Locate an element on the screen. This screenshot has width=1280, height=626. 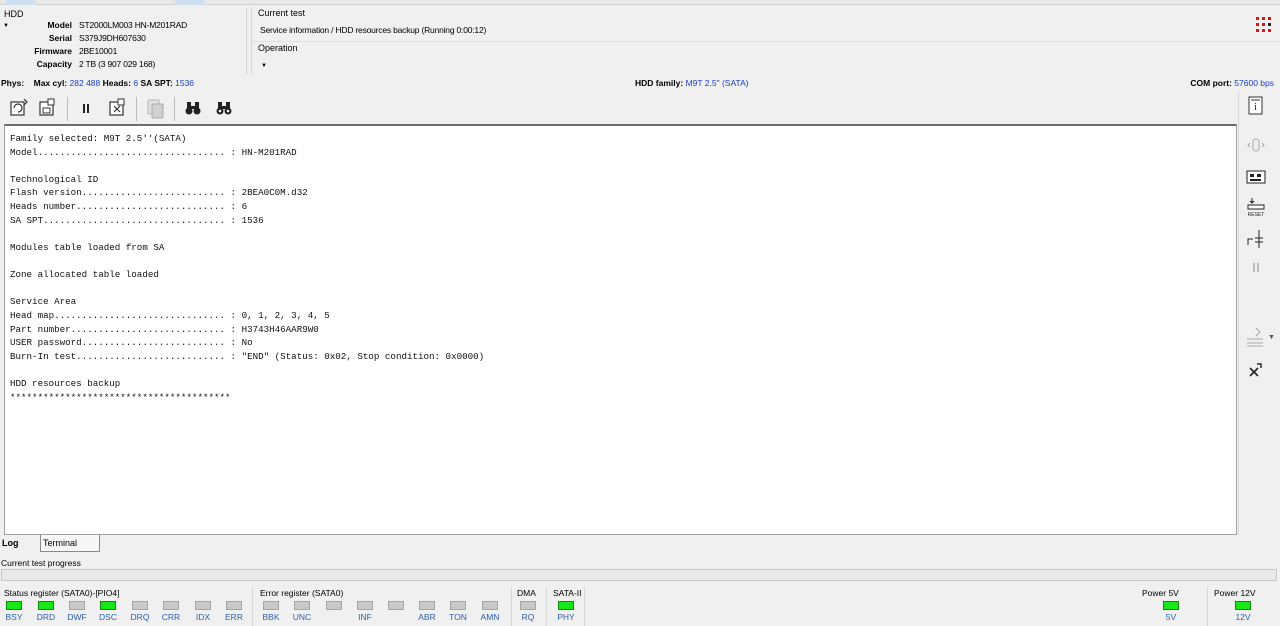
led-label: UNC is located at coordinates (302, 617).